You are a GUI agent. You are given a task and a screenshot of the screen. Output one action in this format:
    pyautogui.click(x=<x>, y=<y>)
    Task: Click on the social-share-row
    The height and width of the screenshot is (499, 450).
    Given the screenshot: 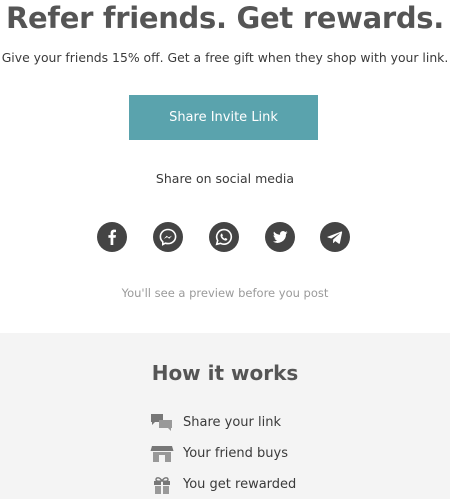 What is the action you would take?
    pyautogui.click(x=225, y=237)
    